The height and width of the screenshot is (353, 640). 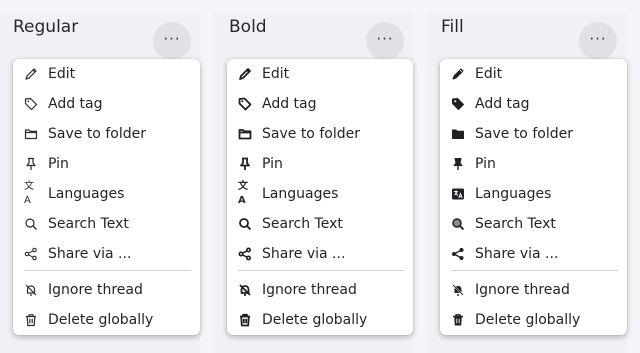 I want to click on menu-item-languages: Languages, so click(x=533, y=194).